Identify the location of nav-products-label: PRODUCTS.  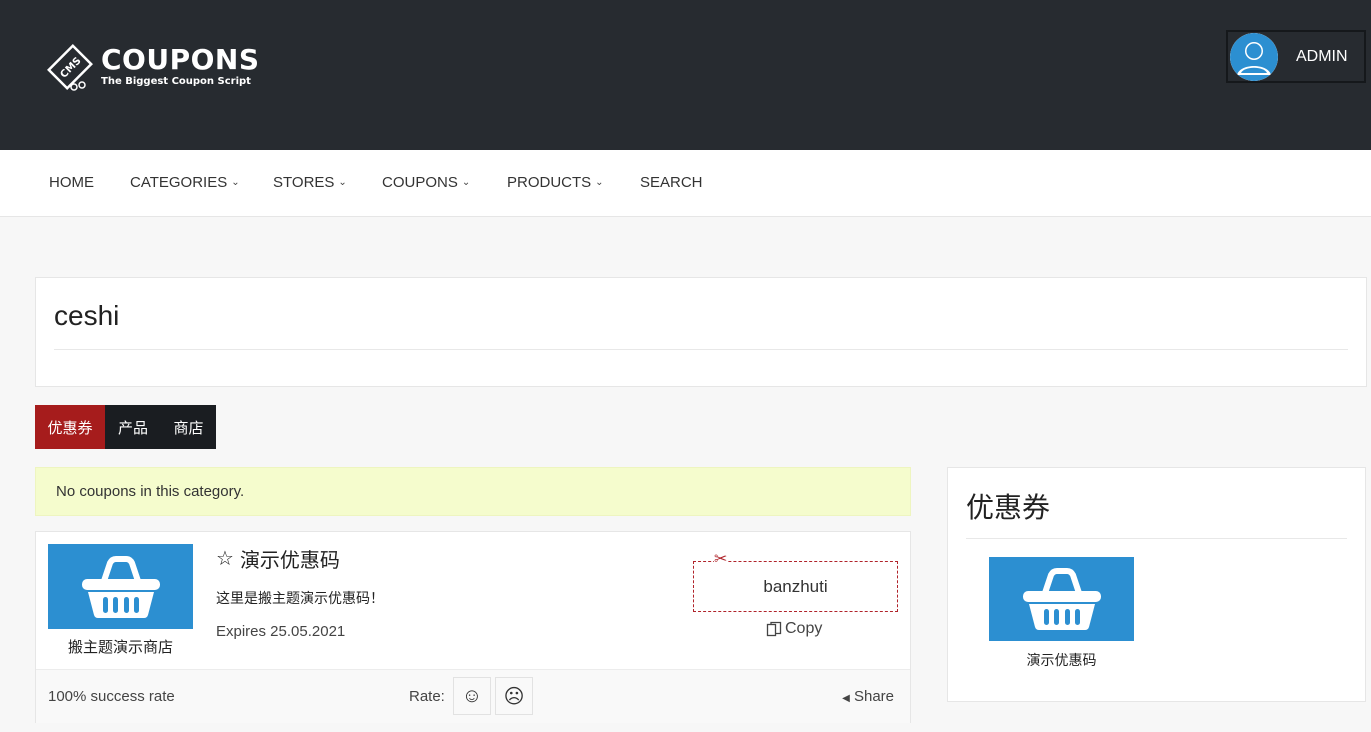
(549, 182).